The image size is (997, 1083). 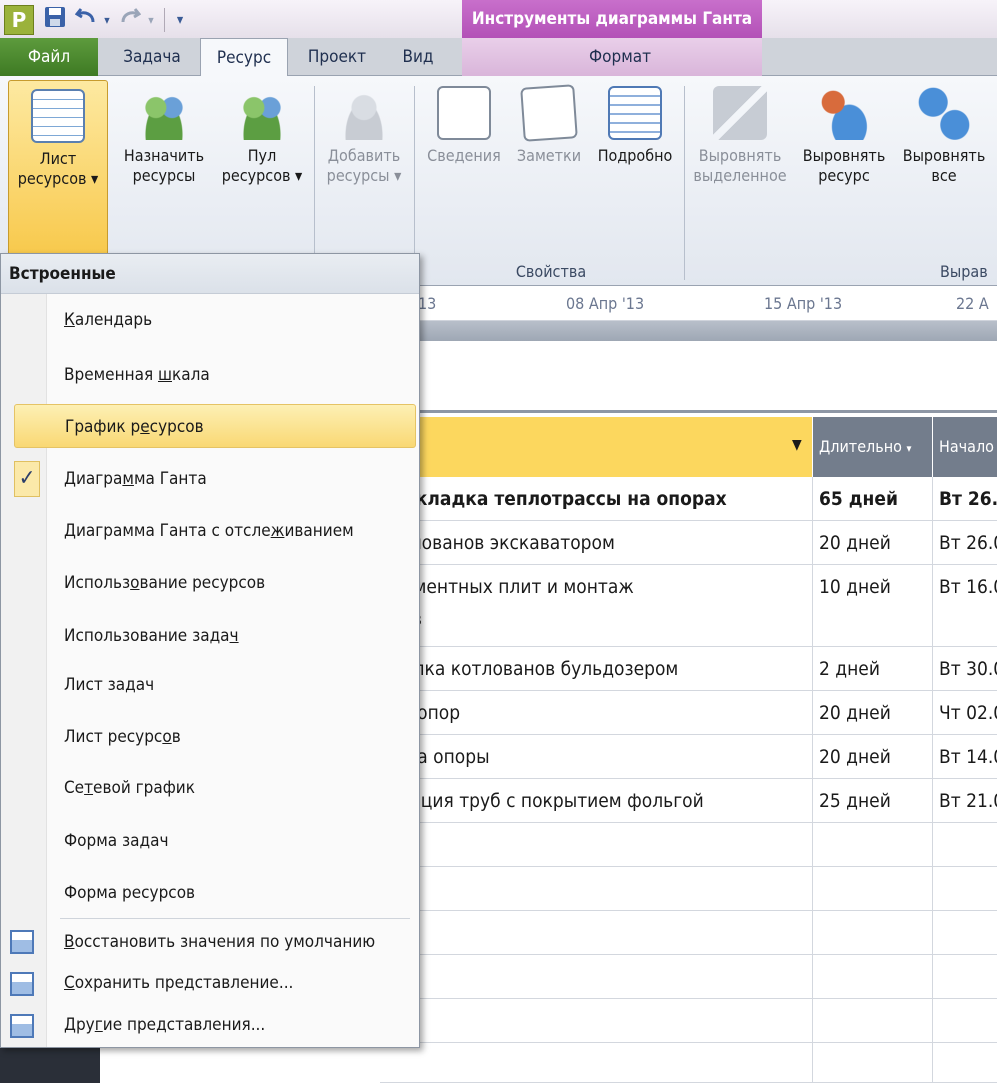 I want to click on menu-item-gantt-chart: Диаграмма Ганта, so click(x=232, y=479).